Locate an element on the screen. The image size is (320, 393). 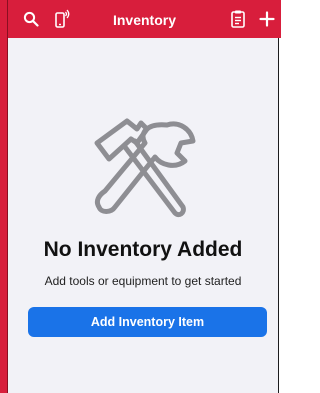
empty-state-title: No Inventory Added is located at coordinates (143, 249).